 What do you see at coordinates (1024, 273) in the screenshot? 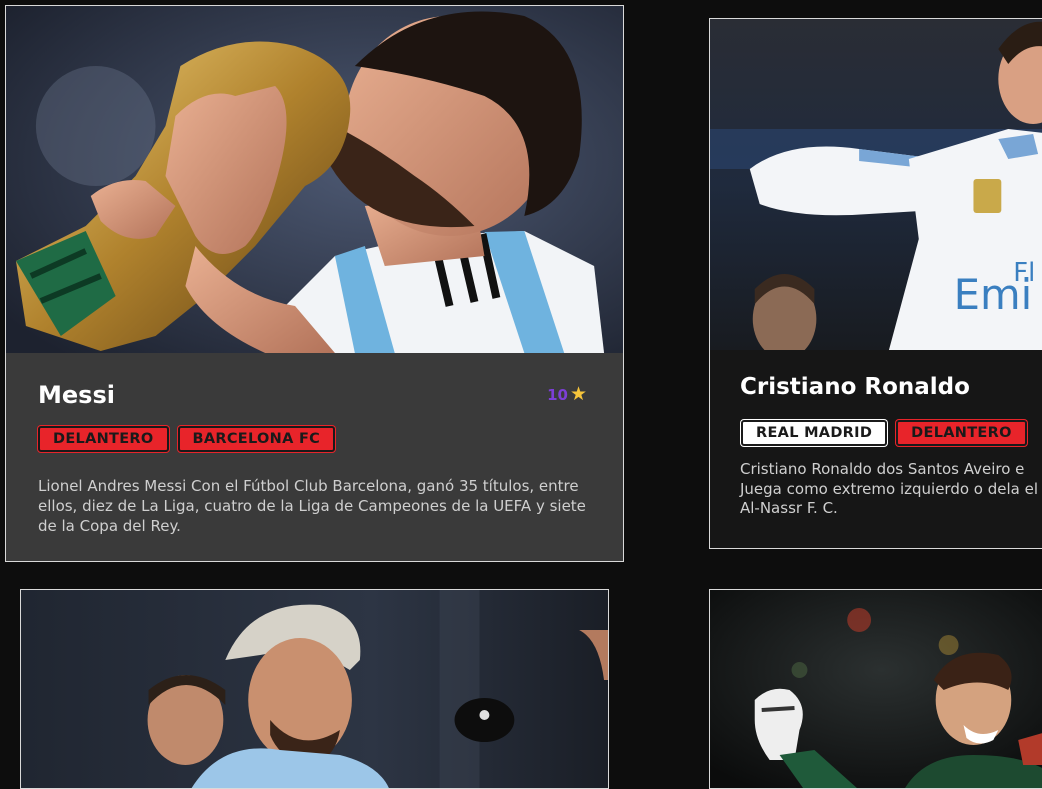
I see `svg-text: Fl` at bounding box center [1024, 273].